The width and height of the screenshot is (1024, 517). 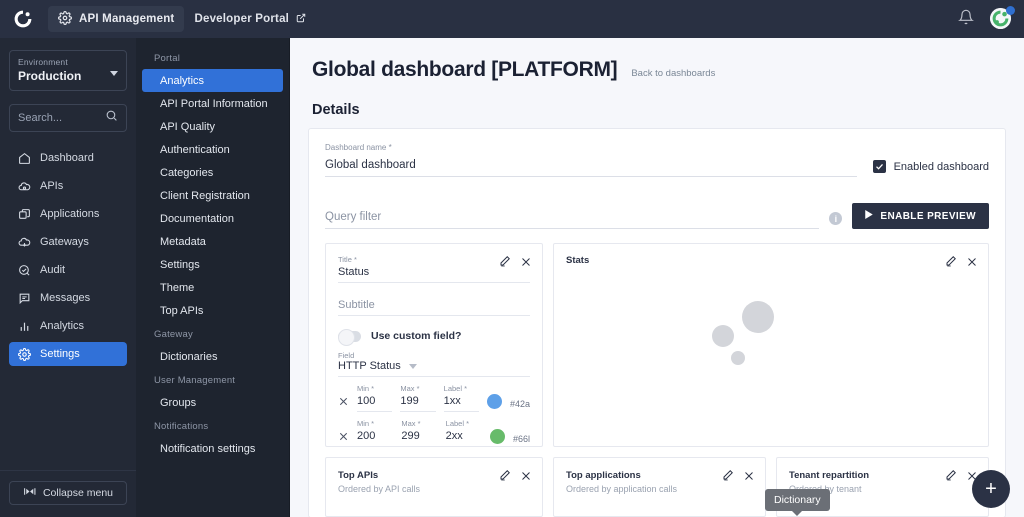 What do you see at coordinates (591, 167) in the screenshot?
I see `dashboard-name-input` at bounding box center [591, 167].